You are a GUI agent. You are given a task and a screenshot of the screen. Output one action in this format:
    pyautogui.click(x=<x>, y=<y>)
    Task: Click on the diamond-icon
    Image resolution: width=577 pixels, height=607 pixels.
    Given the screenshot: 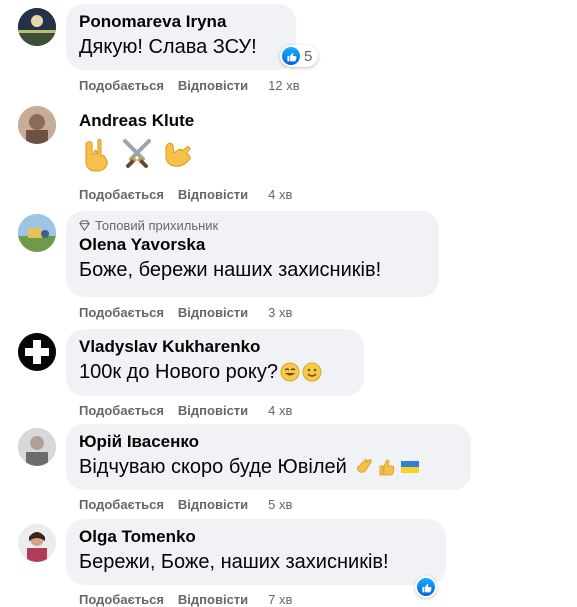 What is the action you would take?
    pyautogui.click(x=84, y=225)
    